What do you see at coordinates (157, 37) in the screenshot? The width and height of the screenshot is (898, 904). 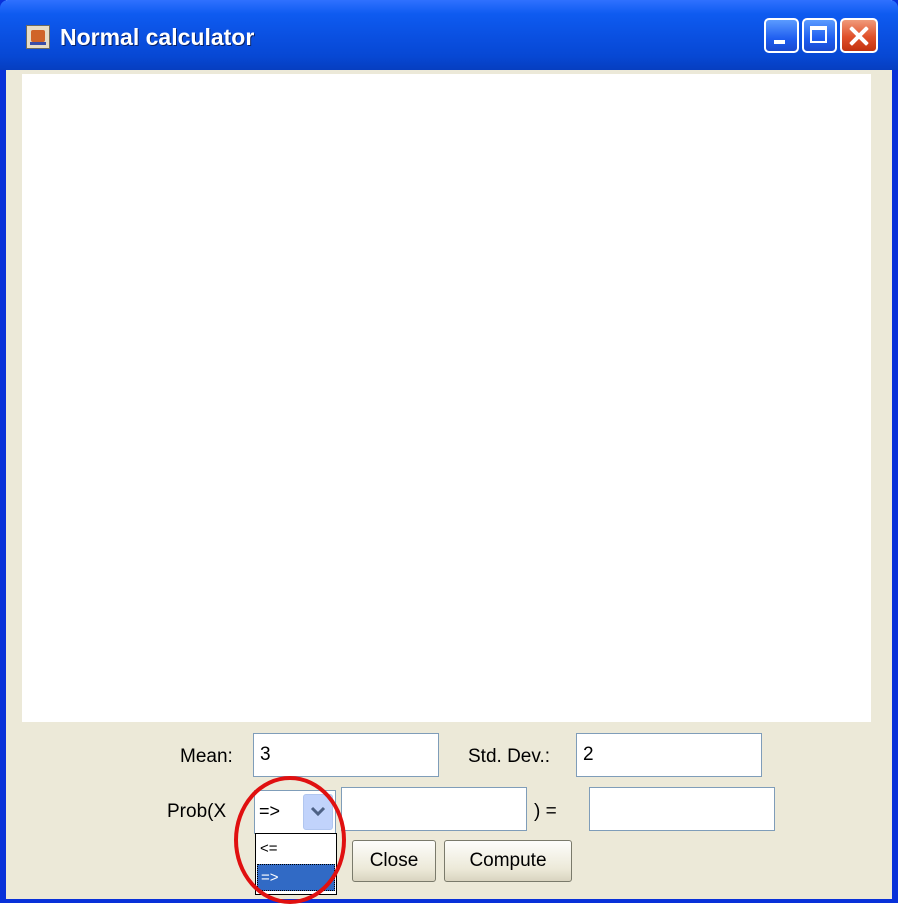 I see `window-title: Normal calculator` at bounding box center [157, 37].